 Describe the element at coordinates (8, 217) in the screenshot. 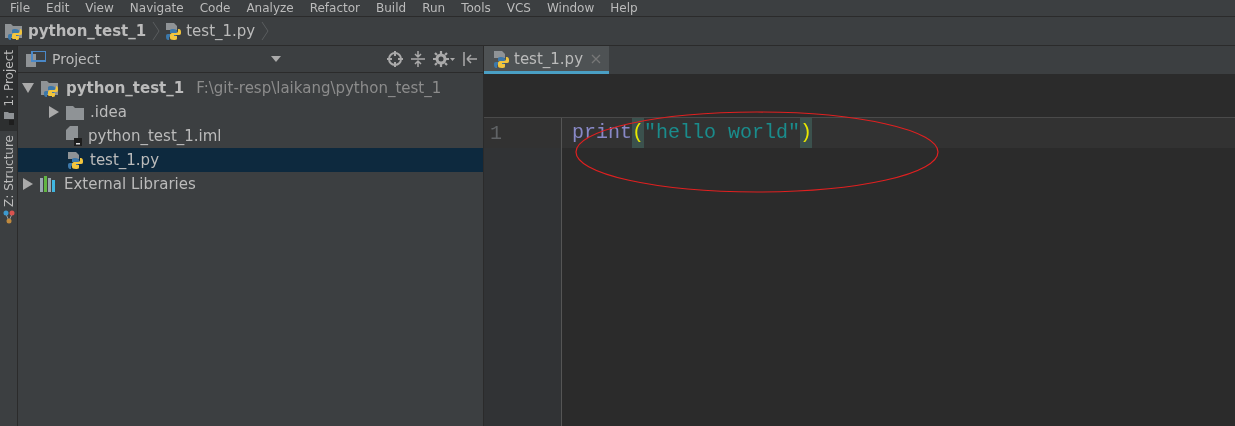

I see `structure-nodes-icon` at that location.